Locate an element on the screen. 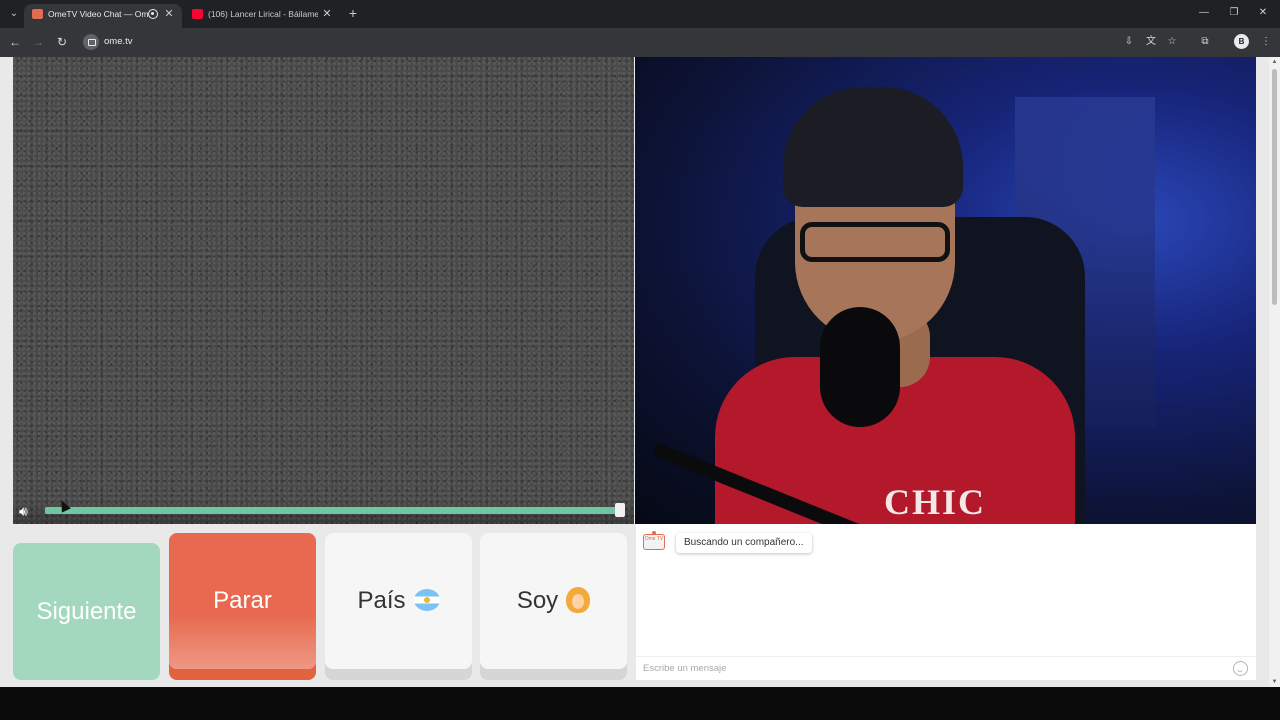 Image resolution: width=1280 pixels, height=720 pixels. next-button: Siguiente is located at coordinates (86, 611).